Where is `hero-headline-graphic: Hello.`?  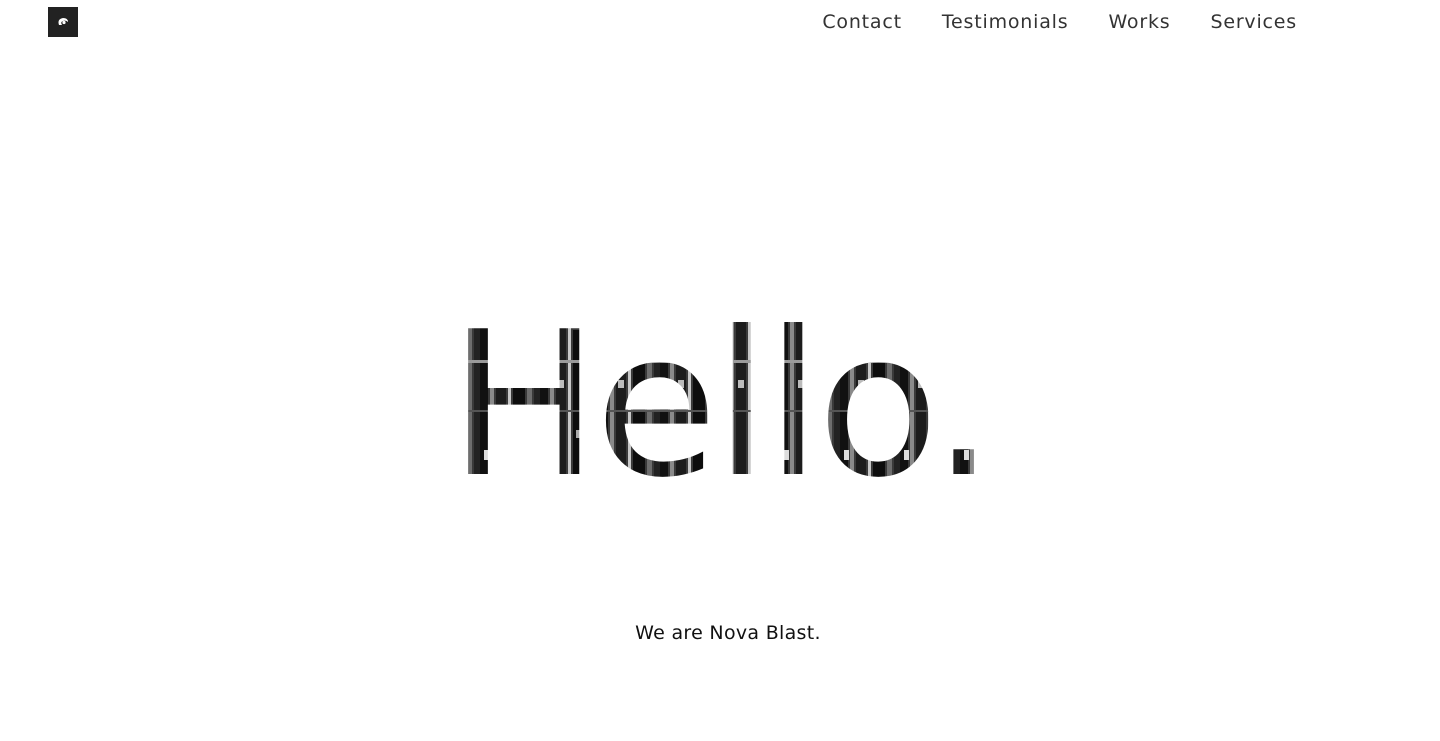
hero-headline-graphic: Hello. is located at coordinates (722, 400).